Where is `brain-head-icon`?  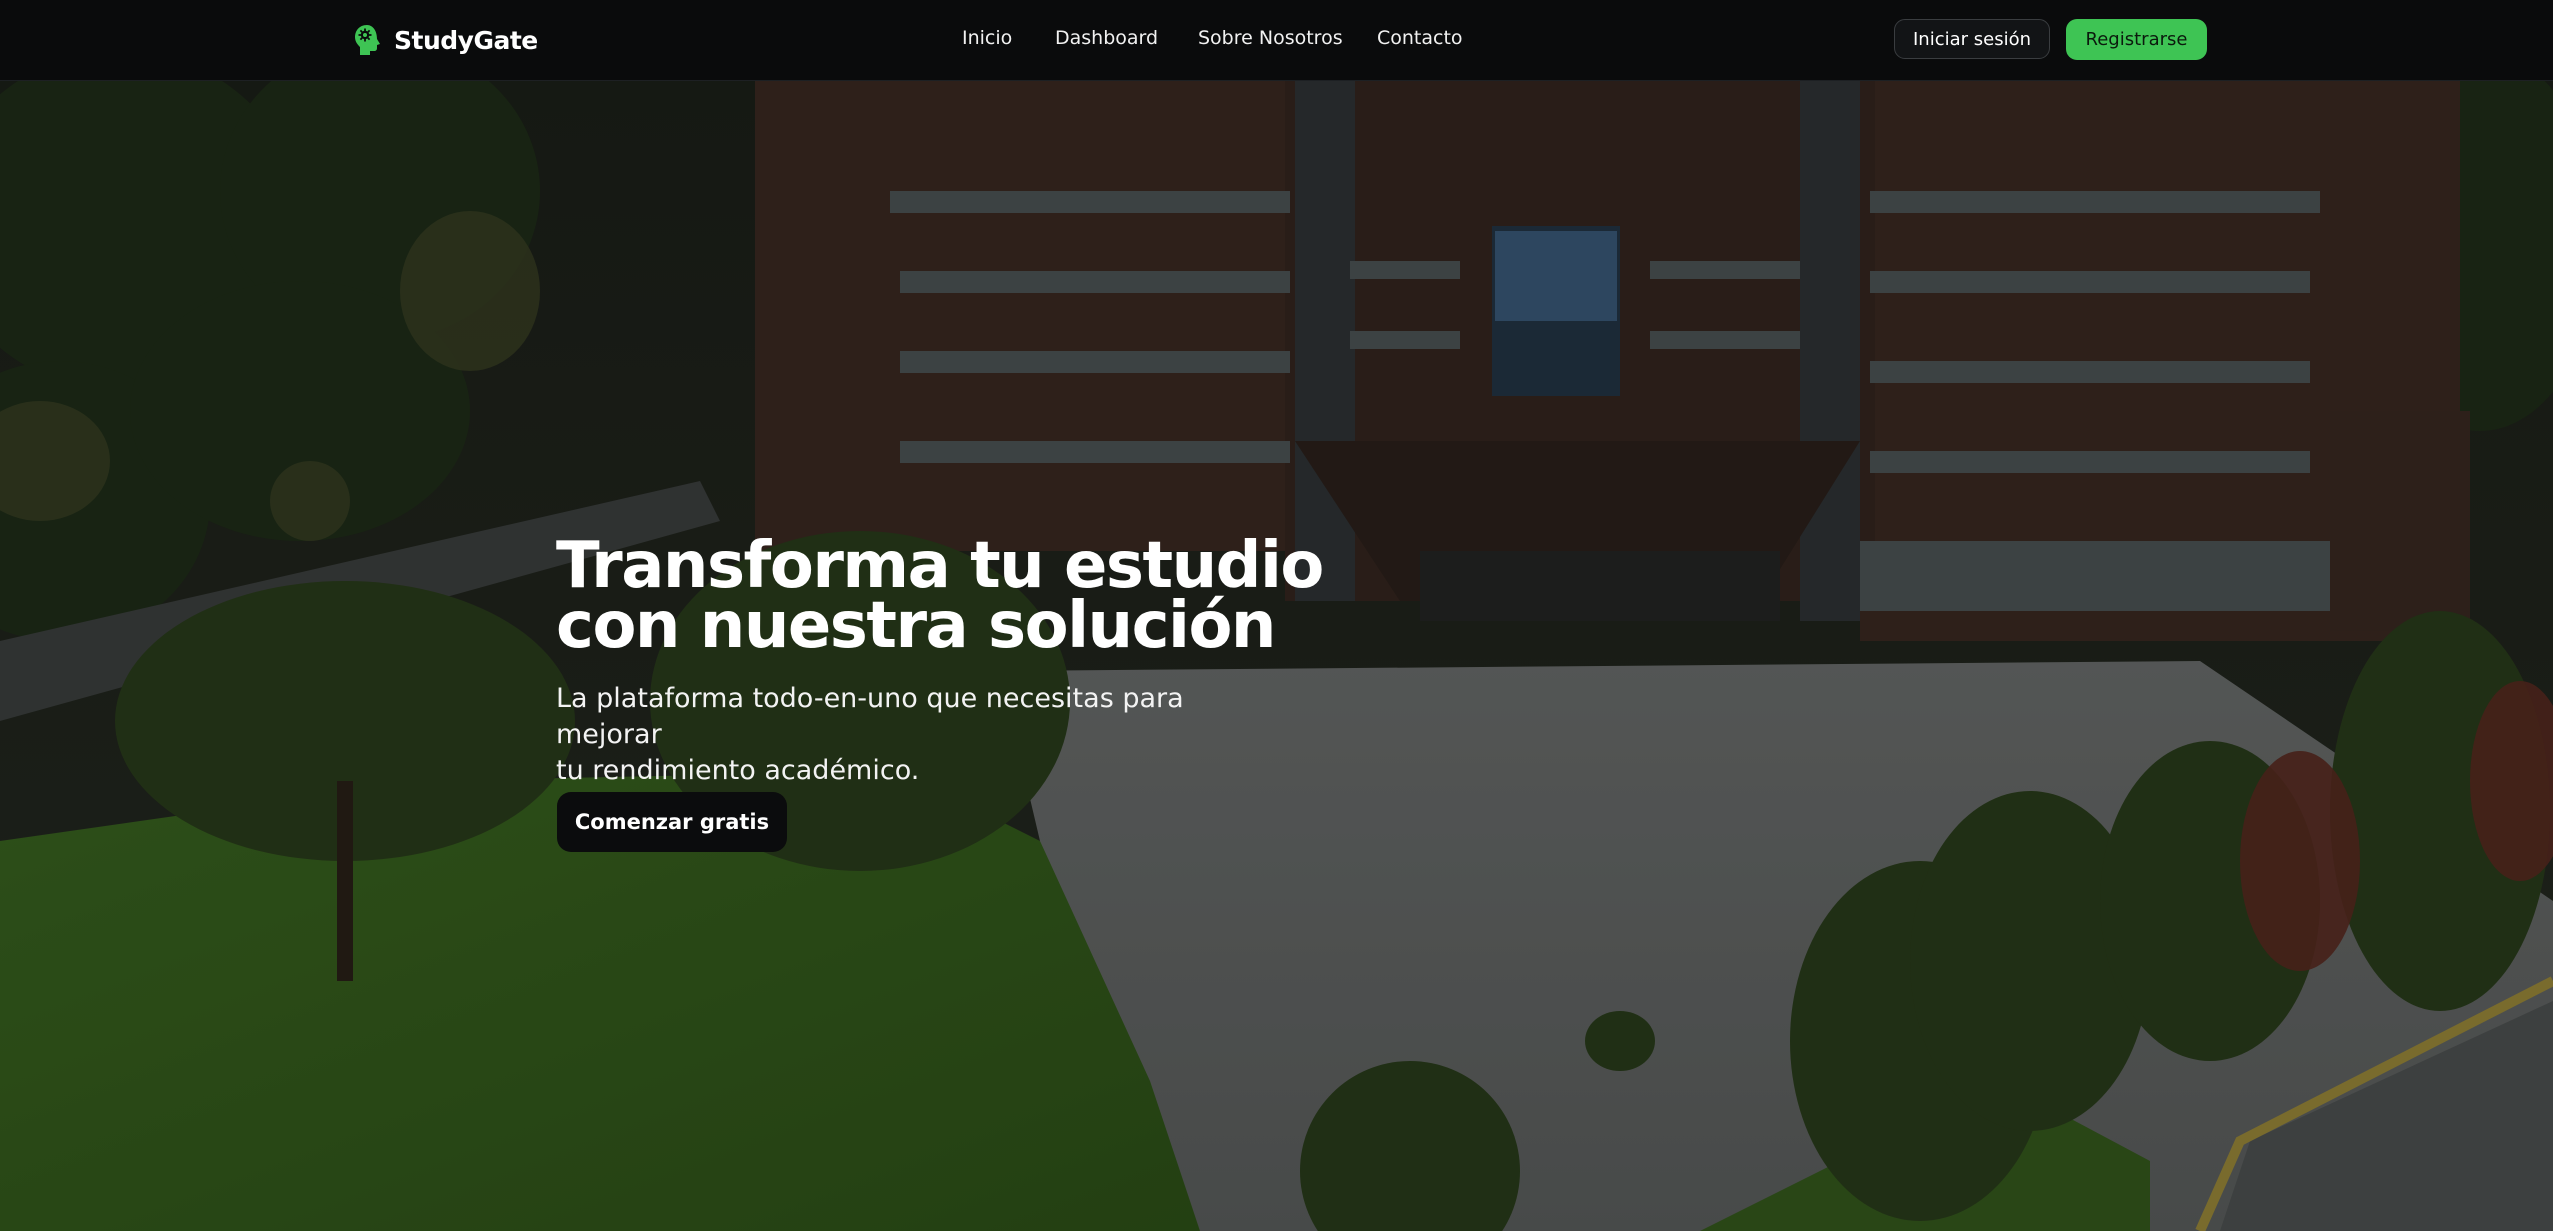 brain-head-icon is located at coordinates (367, 40).